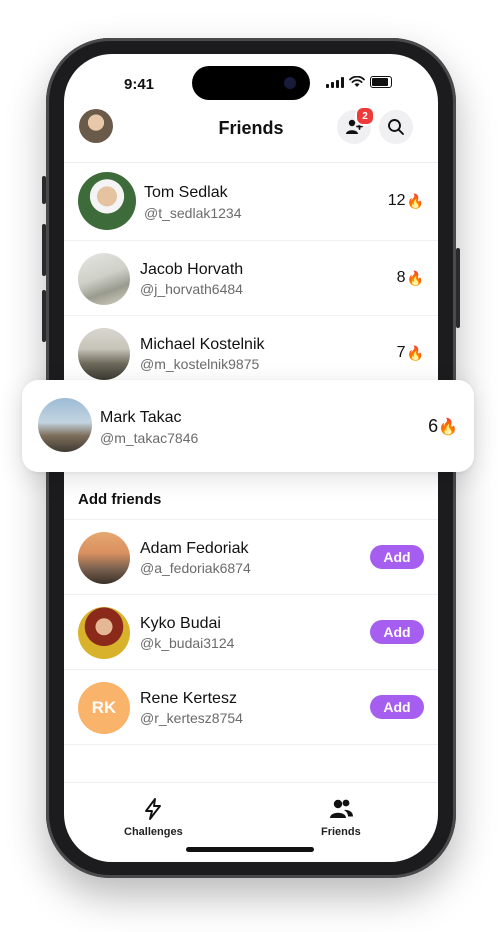  What do you see at coordinates (250, 849) in the screenshot?
I see `home-indicator` at bounding box center [250, 849].